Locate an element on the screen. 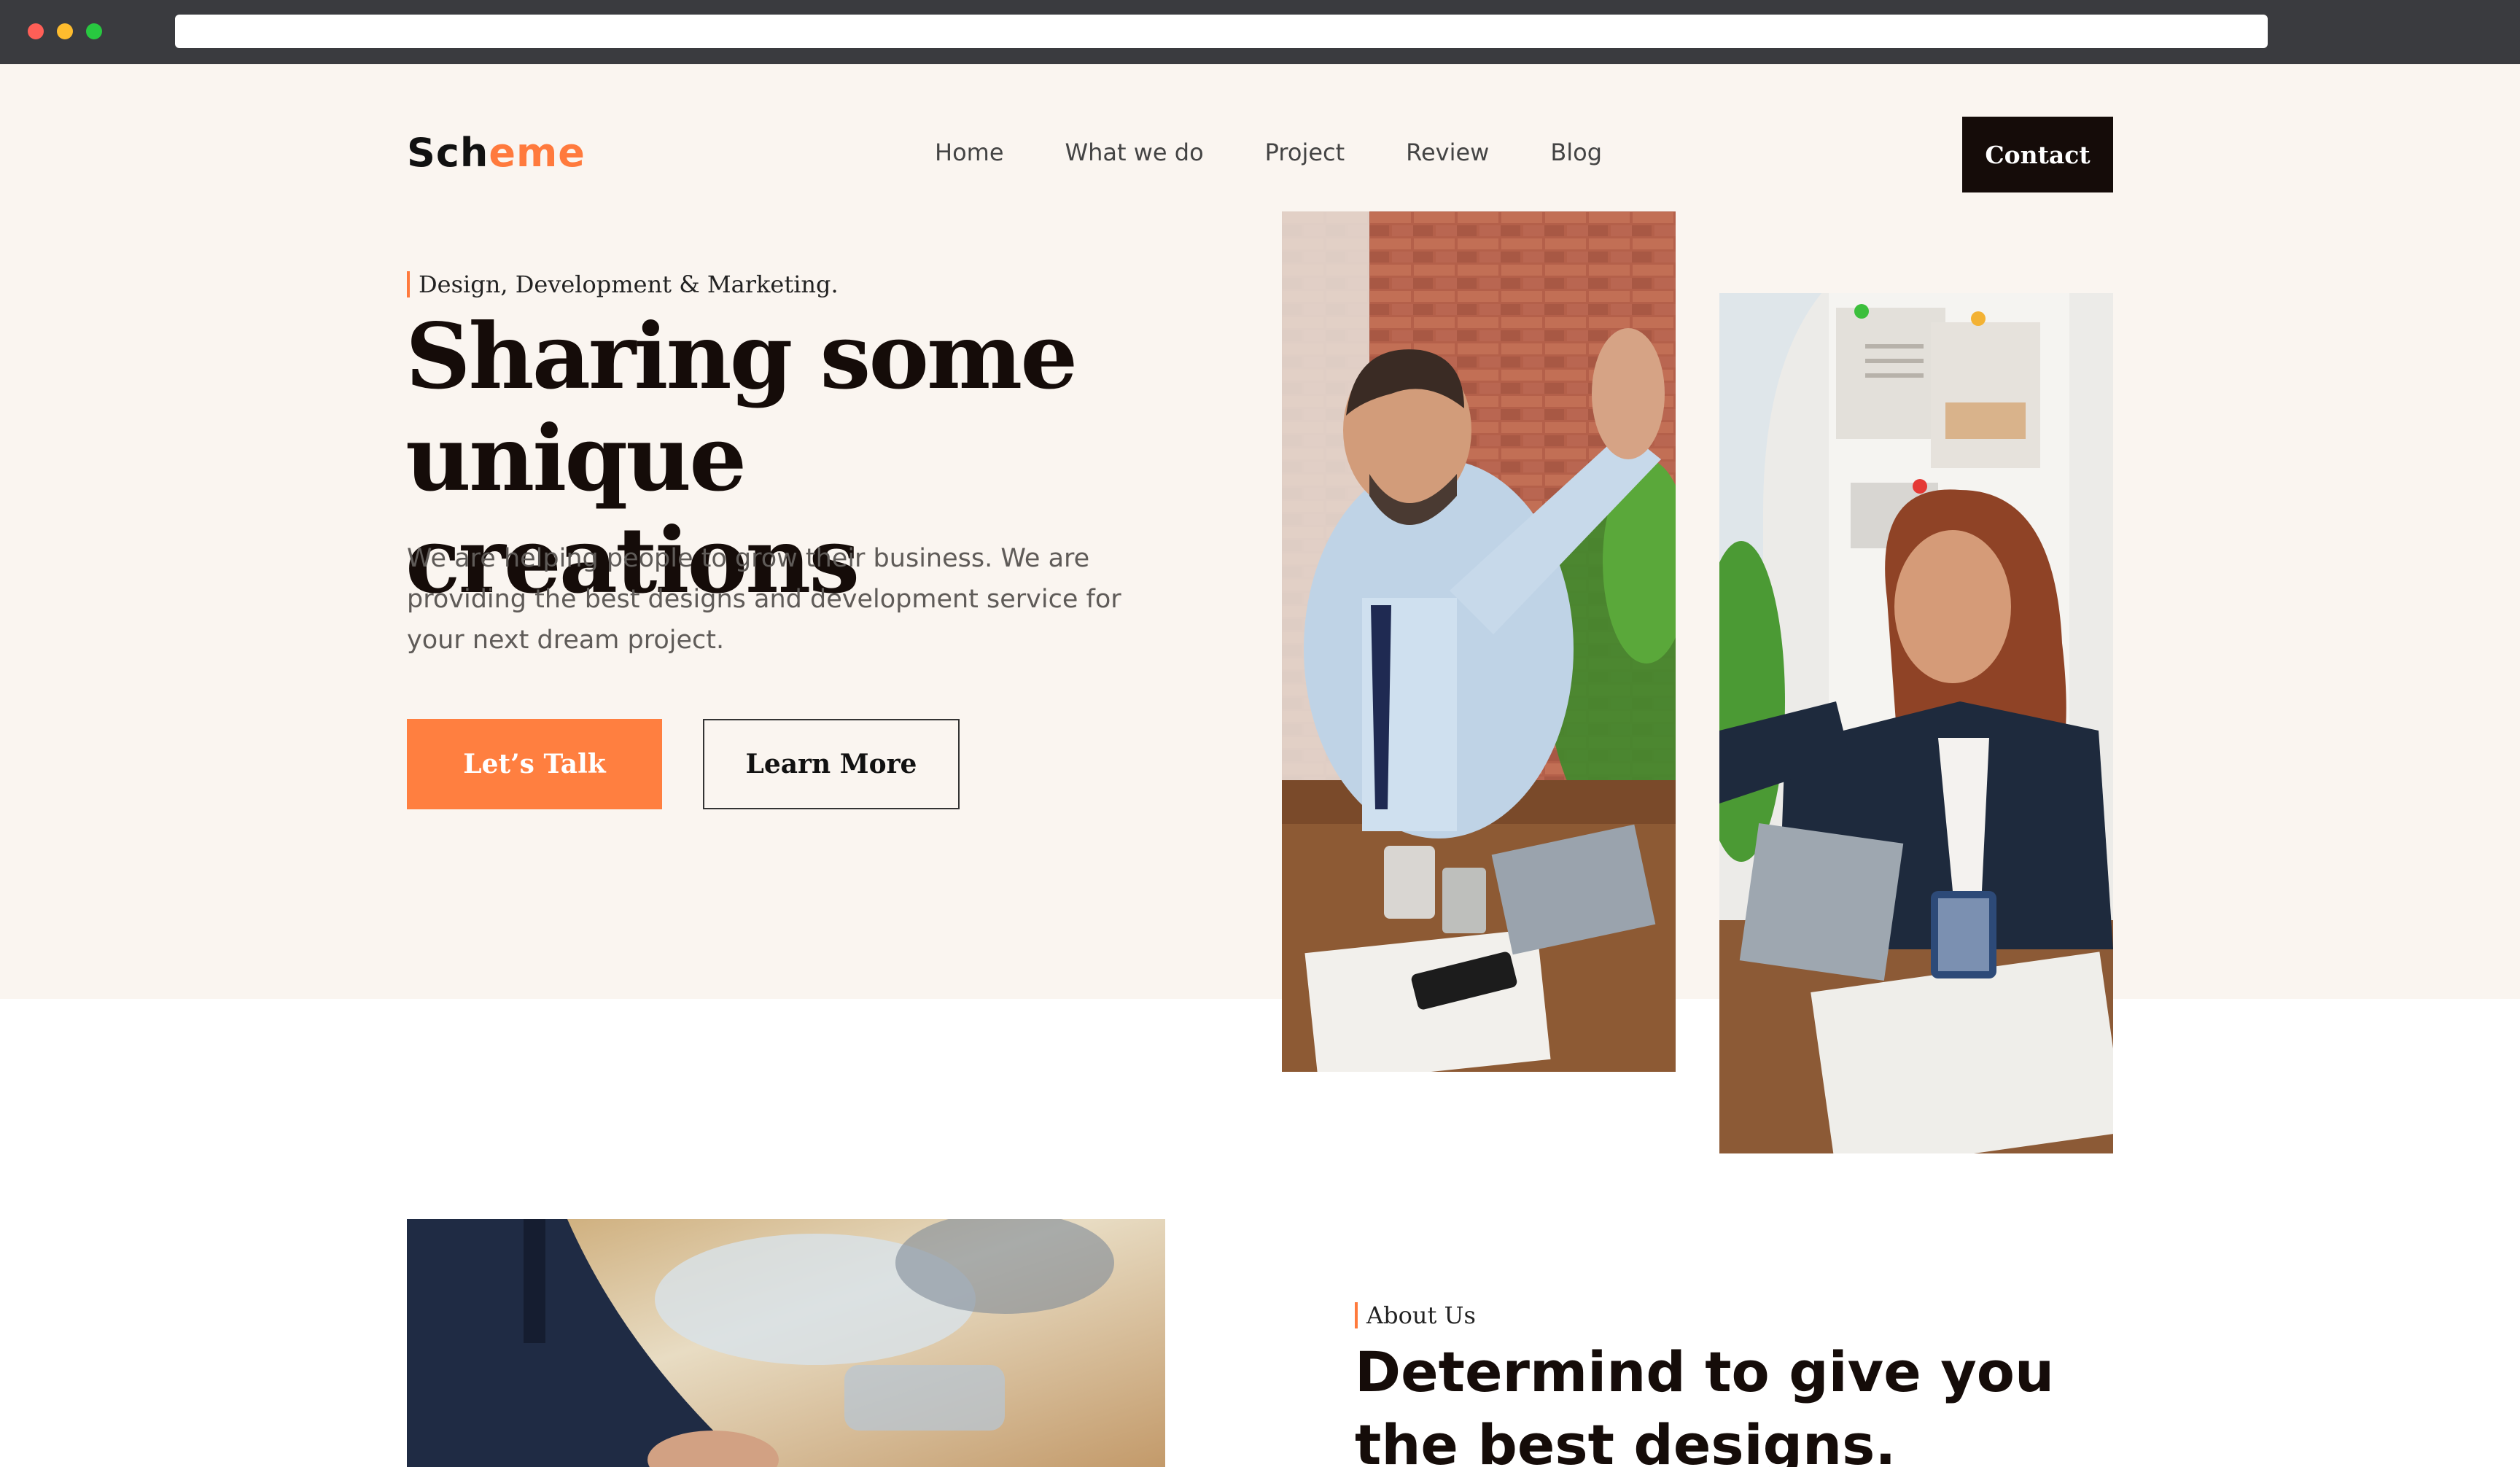 Image resolution: width=2520 pixels, height=1467 pixels. hero-eyebrow: Design, Development & Marketing. is located at coordinates (623, 284).